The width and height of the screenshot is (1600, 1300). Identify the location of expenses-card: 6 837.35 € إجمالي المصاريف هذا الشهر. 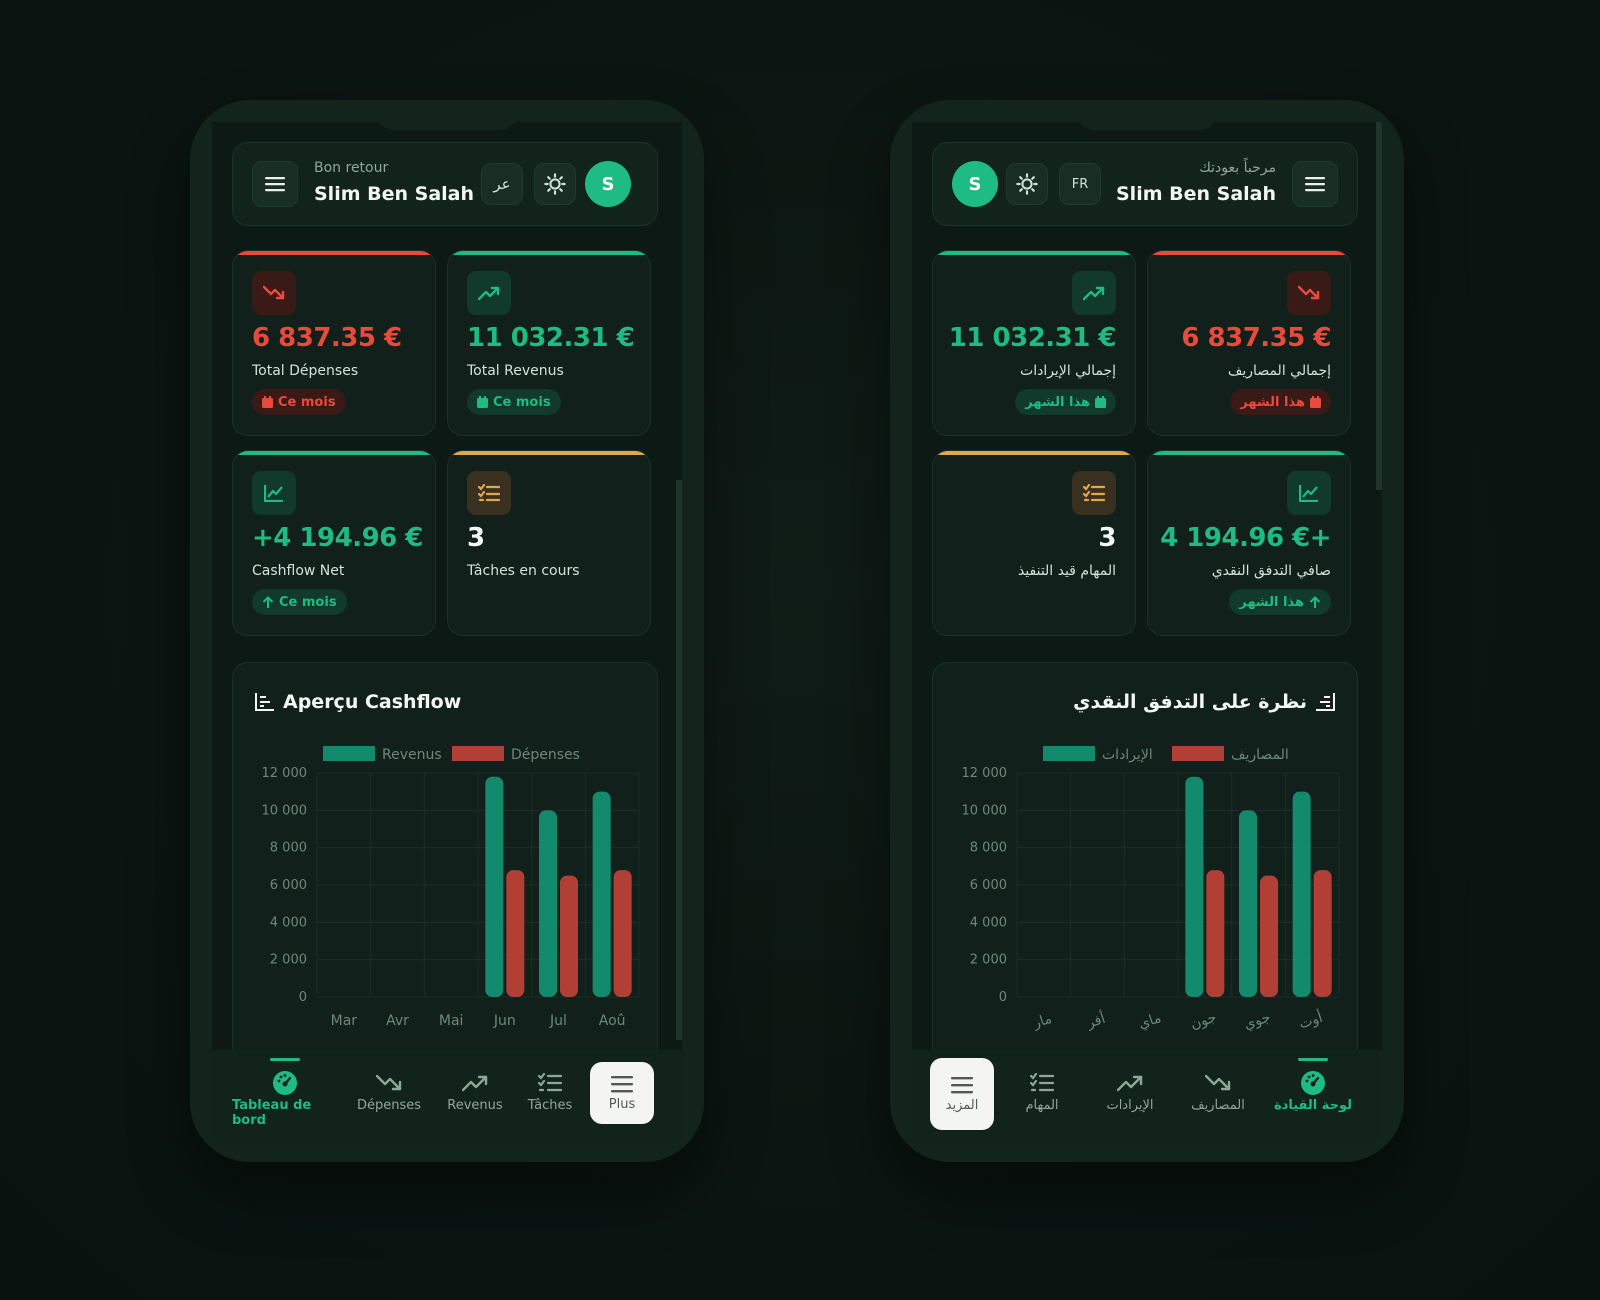
(1249, 343).